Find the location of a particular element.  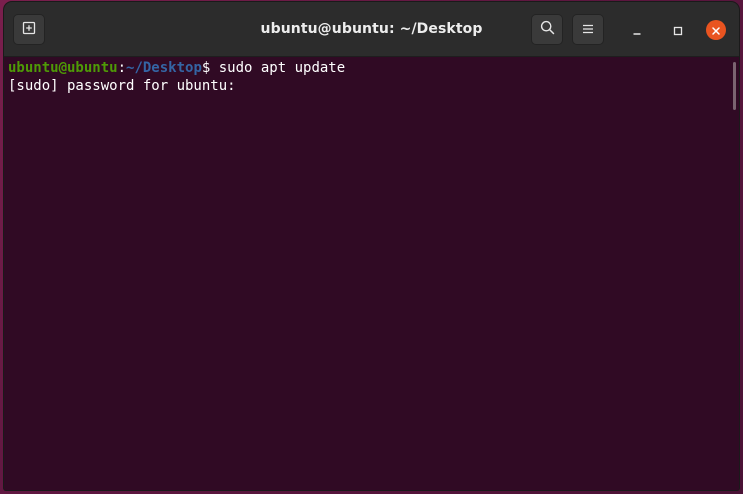

search-icon is located at coordinates (547, 29).